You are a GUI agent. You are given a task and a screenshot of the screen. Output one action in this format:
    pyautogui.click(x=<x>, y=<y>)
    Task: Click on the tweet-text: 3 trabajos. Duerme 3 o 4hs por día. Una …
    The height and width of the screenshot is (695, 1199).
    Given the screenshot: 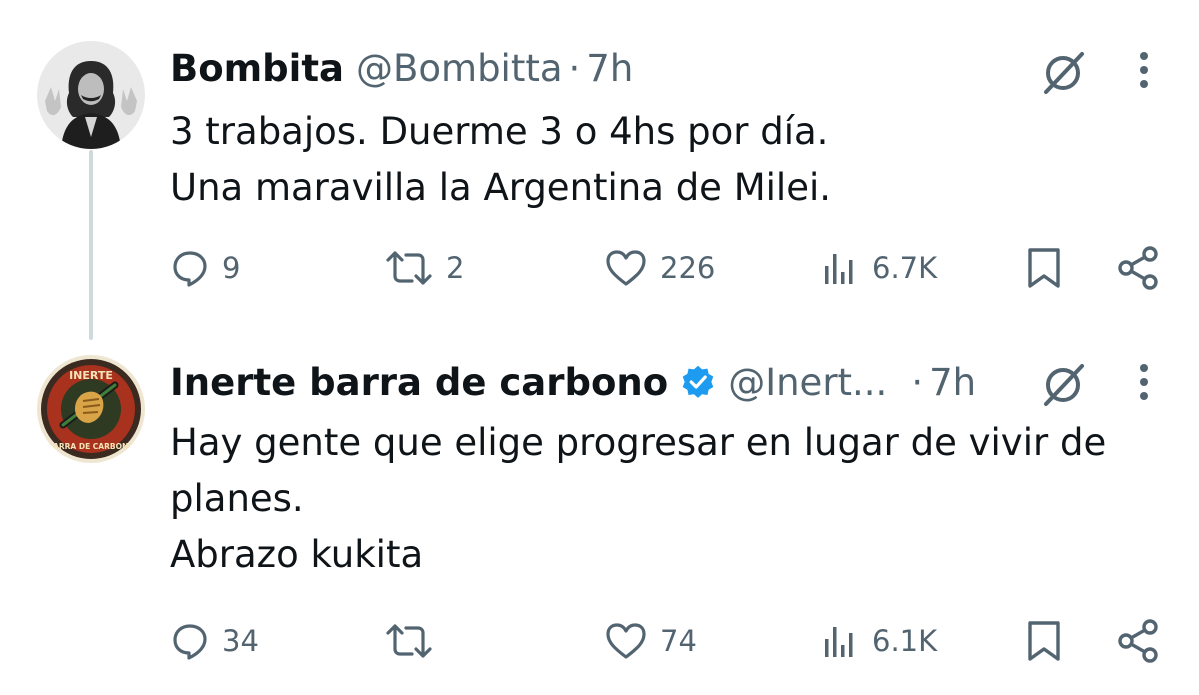 What is the action you would take?
    pyautogui.click(x=500, y=160)
    